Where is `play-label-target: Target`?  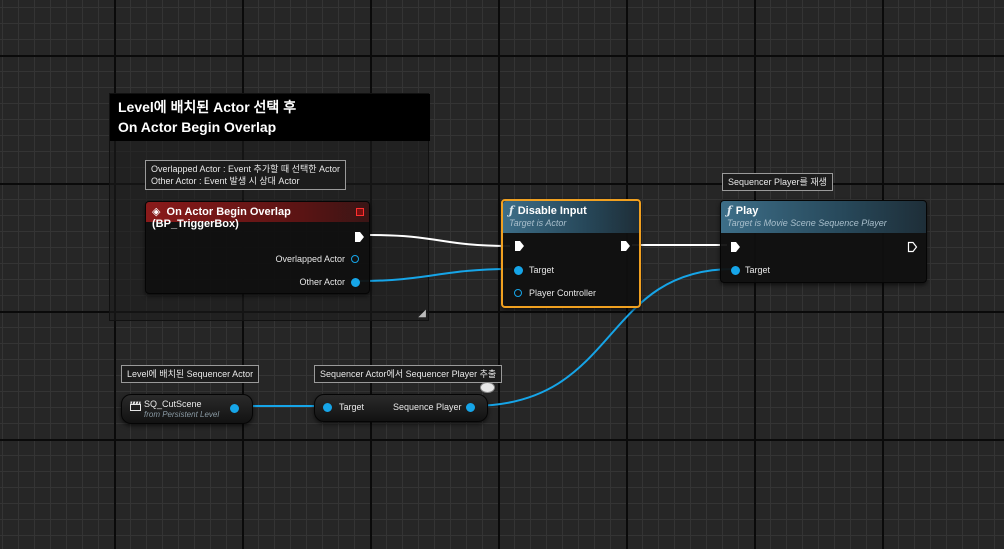
play-label-target: Target is located at coordinates (758, 270).